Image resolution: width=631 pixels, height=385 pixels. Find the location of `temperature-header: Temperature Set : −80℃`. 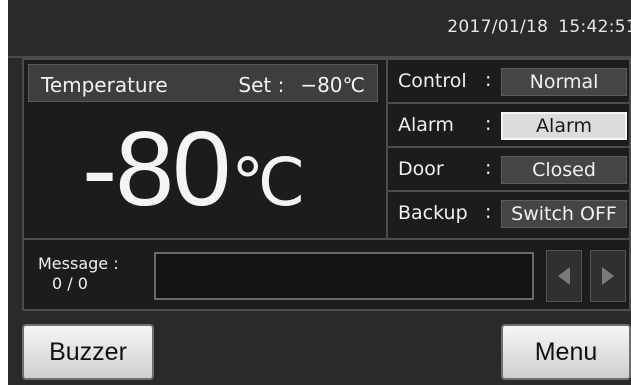

temperature-header: Temperature Set : −80℃ is located at coordinates (203, 83).